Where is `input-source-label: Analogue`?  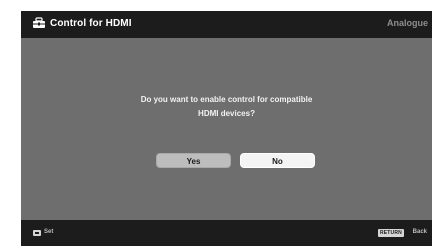 input-source-label: Analogue is located at coordinates (407, 23).